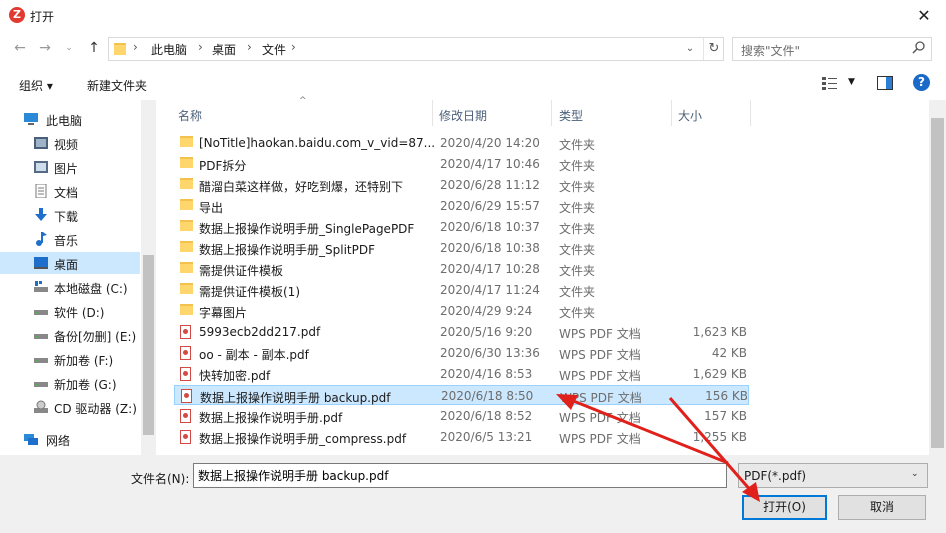 The image size is (946, 533). I want to click on annotation-arrow-line, so click(647, 430).